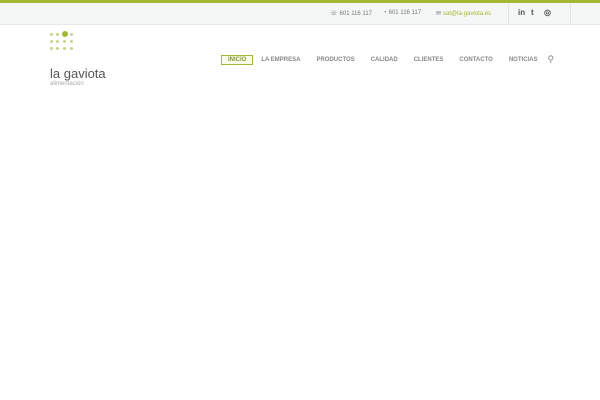 The width and height of the screenshot is (600, 400). What do you see at coordinates (547, 12) in the screenshot?
I see `whatsapp-social-icon: ◎` at bounding box center [547, 12].